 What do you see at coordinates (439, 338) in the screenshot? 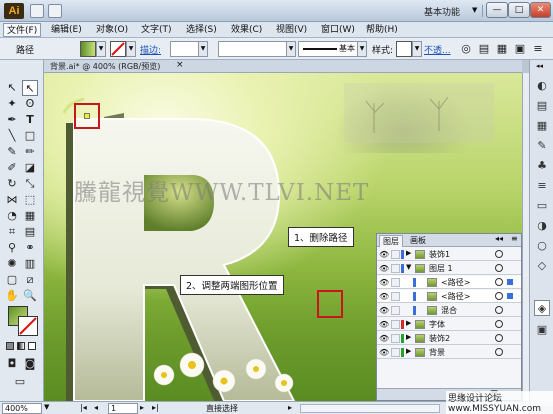
I see `layer-name: 装饰2` at bounding box center [439, 338].